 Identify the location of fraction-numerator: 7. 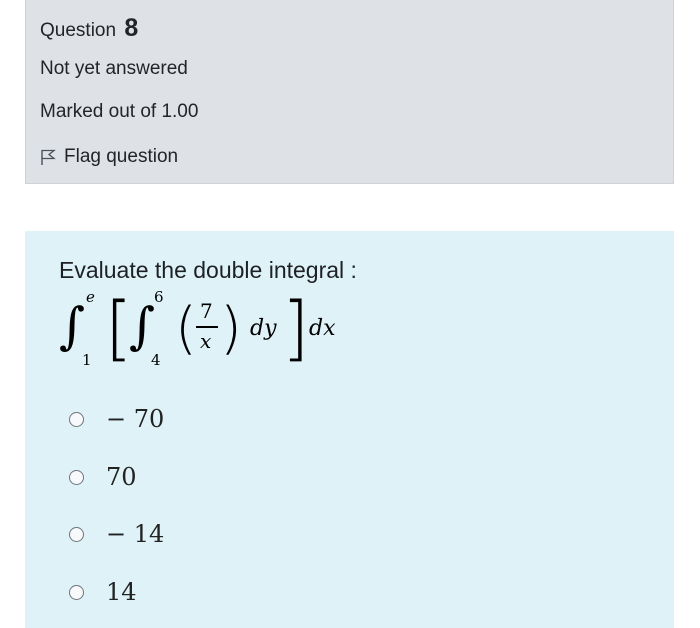
(206, 311).